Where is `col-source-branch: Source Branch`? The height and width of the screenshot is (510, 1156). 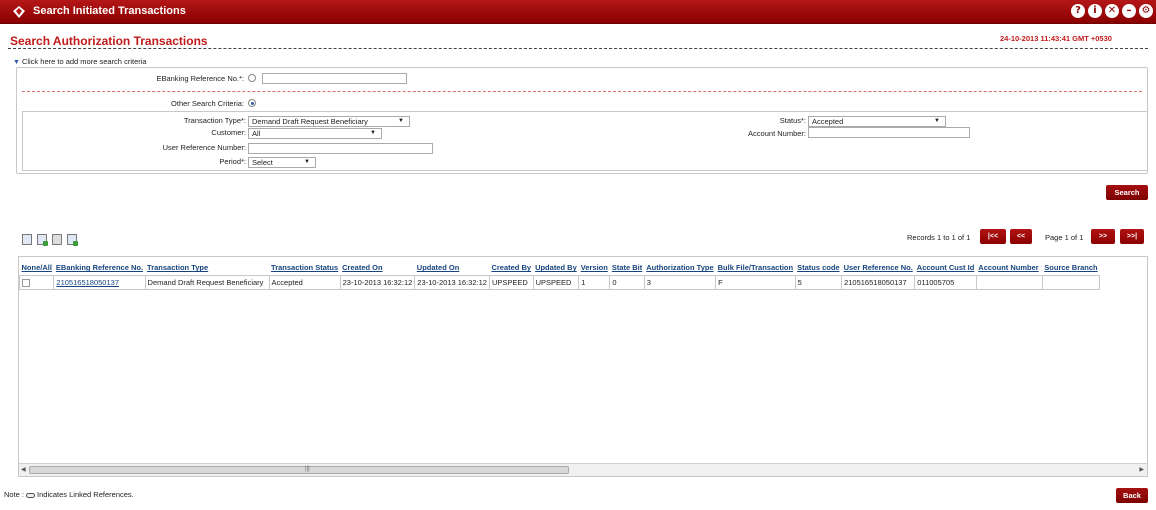 col-source-branch: Source Branch is located at coordinates (1070, 268).